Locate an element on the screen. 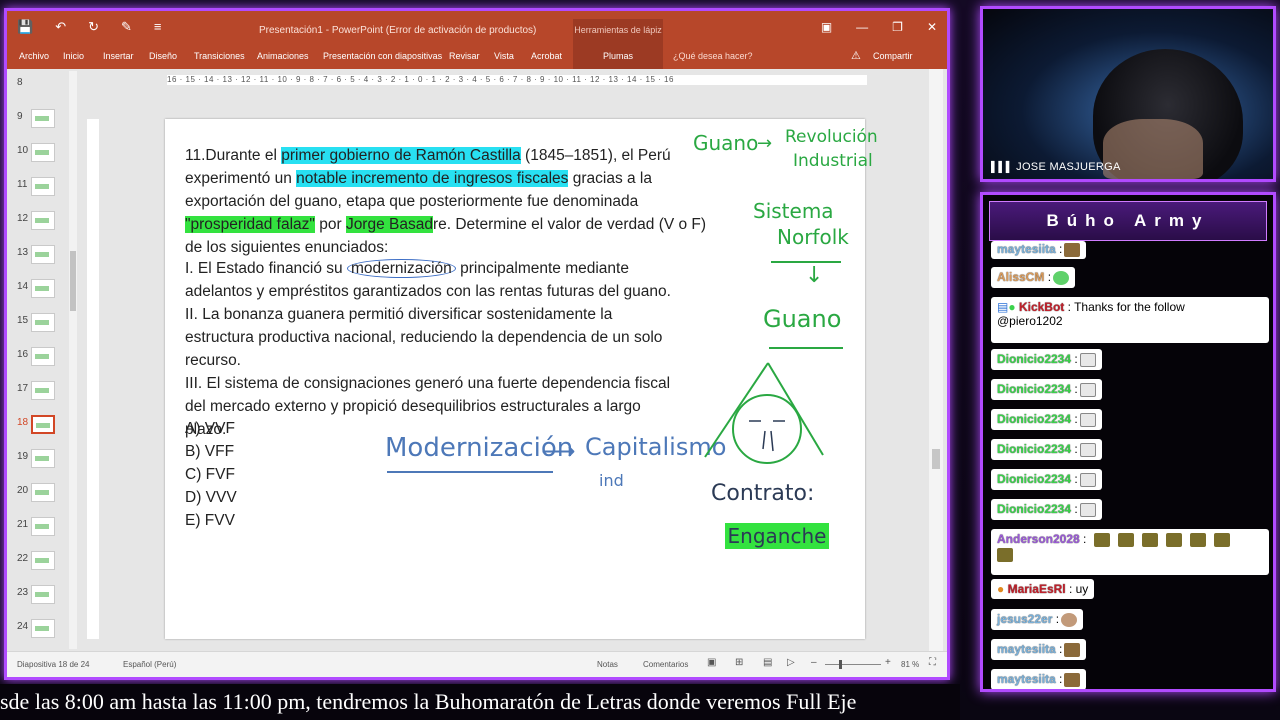  thumb-number: 16 is located at coordinates (23, 354).